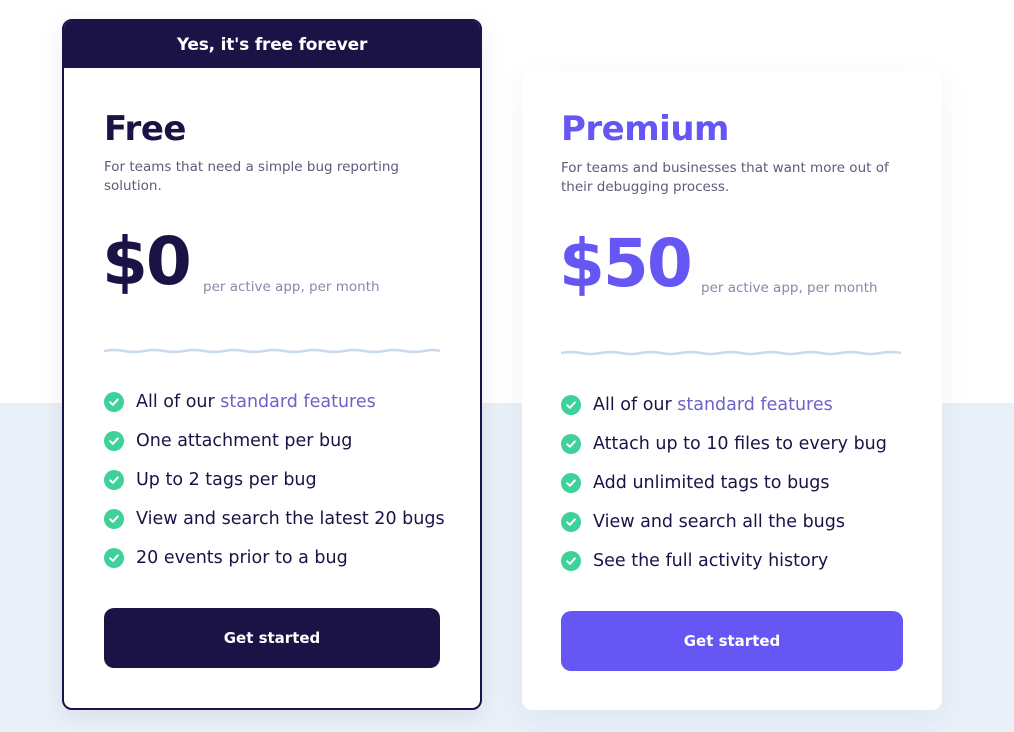  What do you see at coordinates (719, 521) in the screenshot?
I see `feature-text: View and search all the bugs` at bounding box center [719, 521].